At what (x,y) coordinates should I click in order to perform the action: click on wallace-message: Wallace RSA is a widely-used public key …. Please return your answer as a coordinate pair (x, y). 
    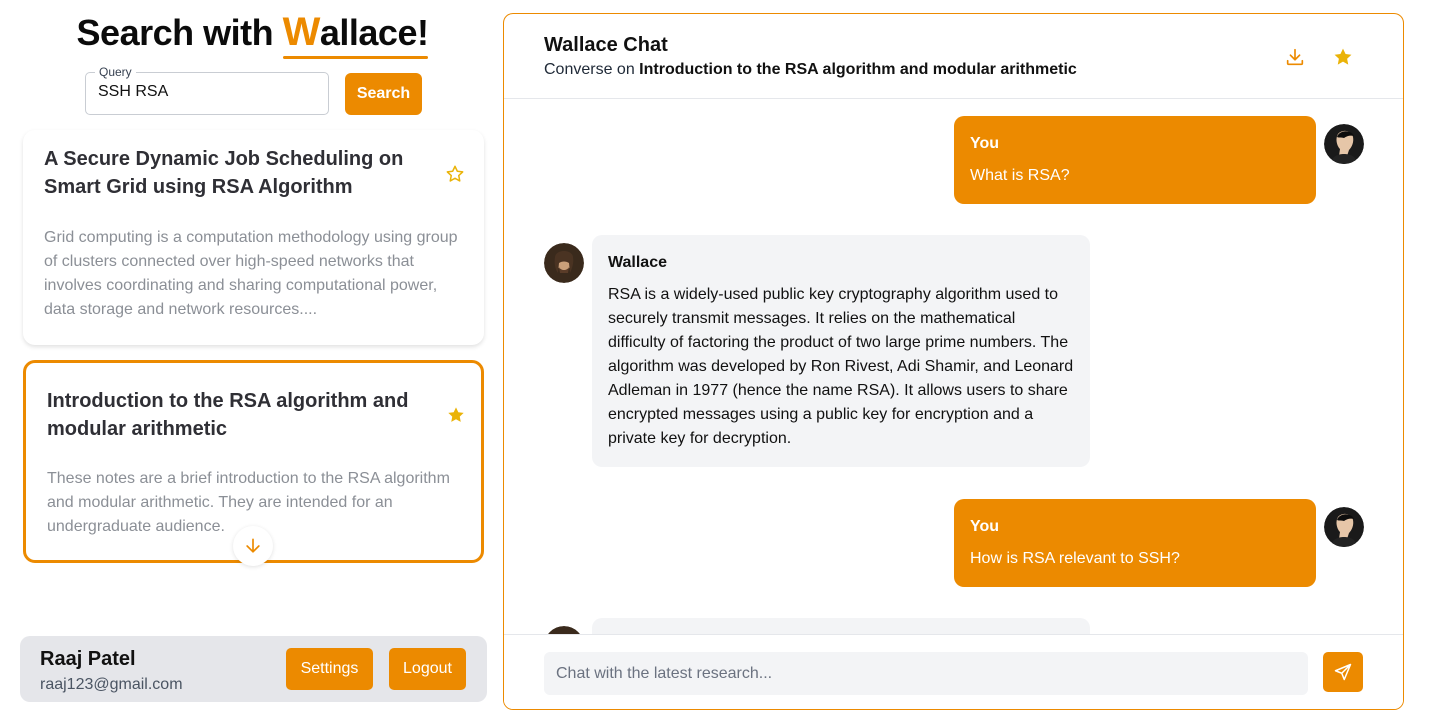
    Looking at the image, I should click on (841, 351).